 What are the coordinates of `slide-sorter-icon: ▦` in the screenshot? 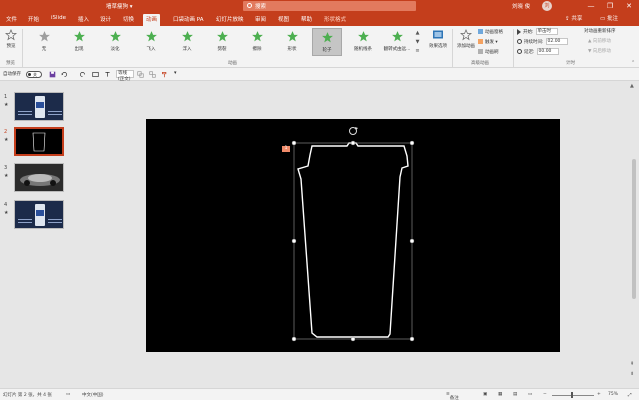 It's located at (500, 394).